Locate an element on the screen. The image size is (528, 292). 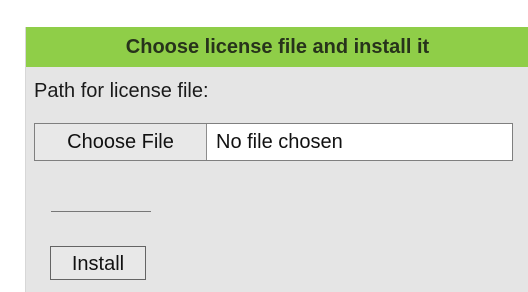
divider-line is located at coordinates (101, 211).